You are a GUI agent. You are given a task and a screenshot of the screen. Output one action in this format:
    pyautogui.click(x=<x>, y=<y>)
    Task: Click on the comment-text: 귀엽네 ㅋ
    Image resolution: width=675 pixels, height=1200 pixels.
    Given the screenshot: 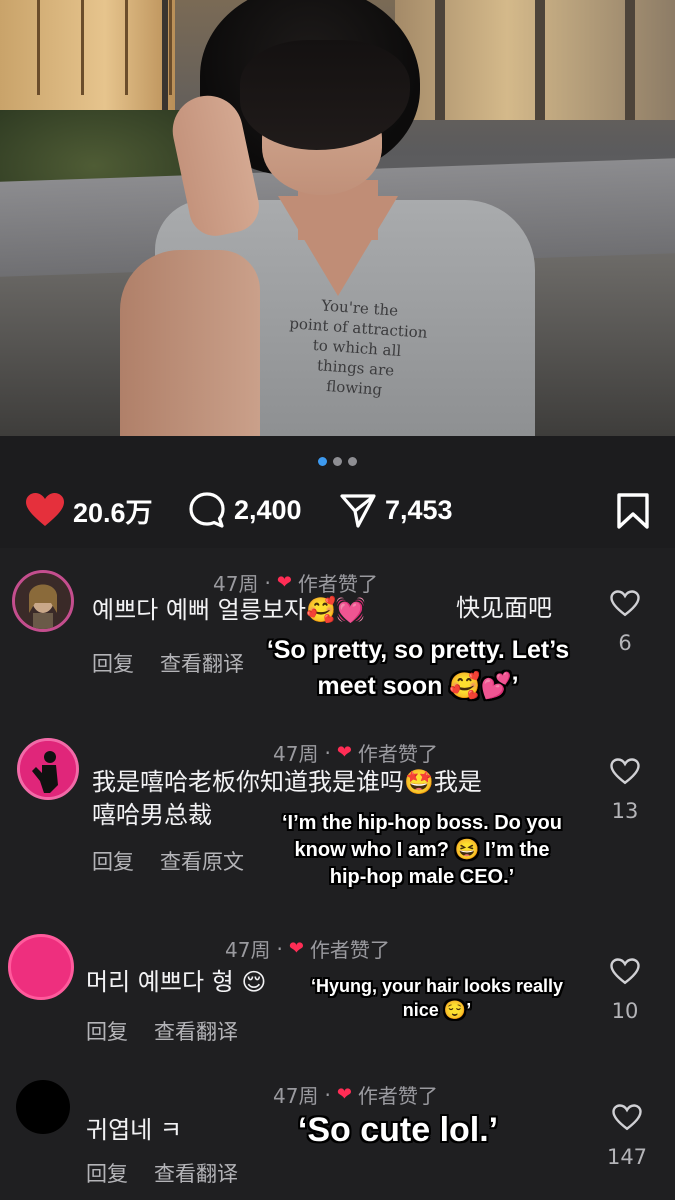 What is the action you would take?
    pyautogui.click(x=134, y=1130)
    